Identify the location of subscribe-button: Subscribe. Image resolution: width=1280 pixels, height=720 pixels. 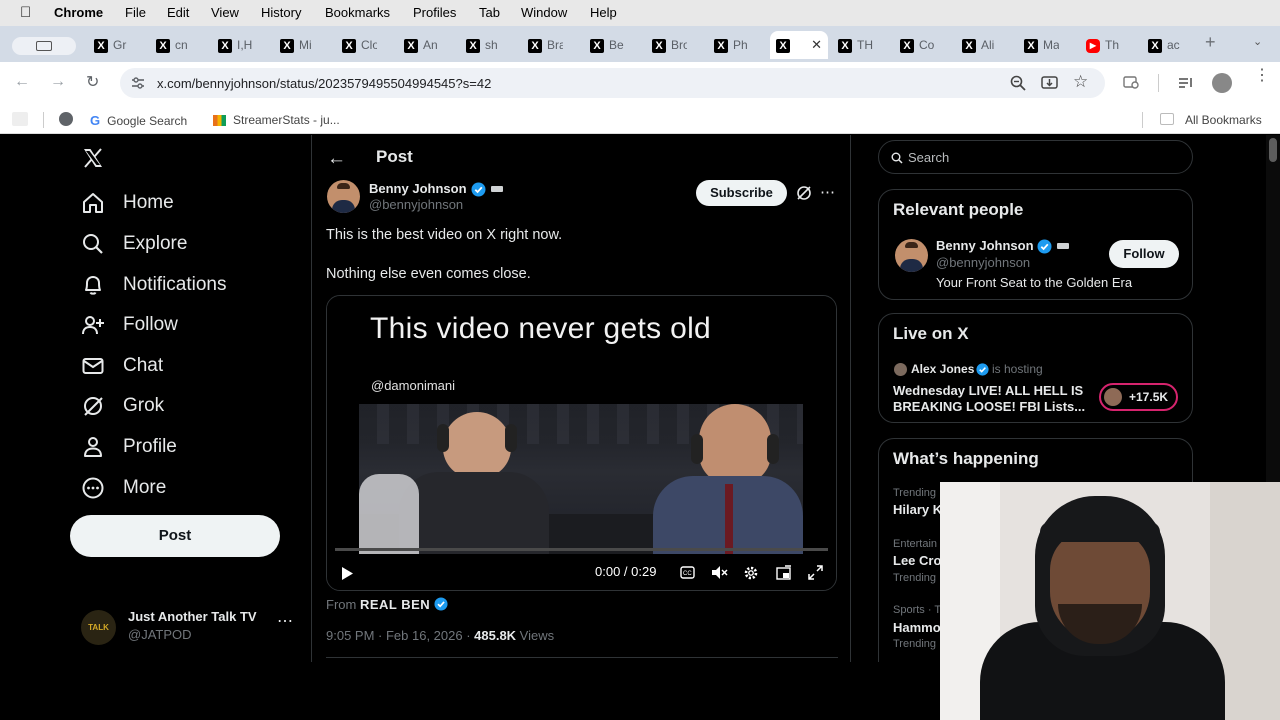
(741, 193).